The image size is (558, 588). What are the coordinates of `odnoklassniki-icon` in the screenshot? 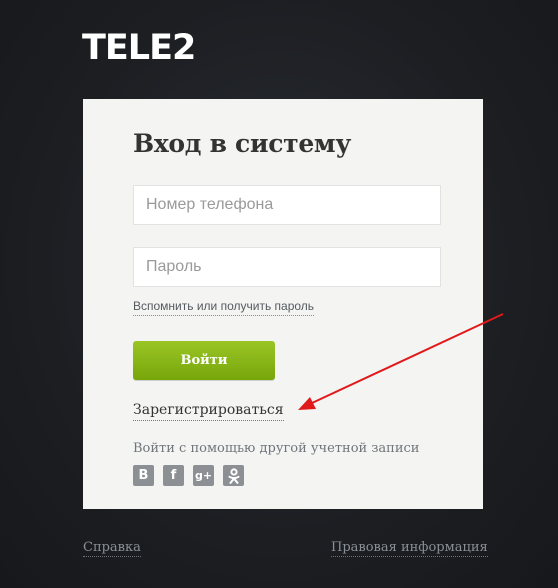 It's located at (233, 475).